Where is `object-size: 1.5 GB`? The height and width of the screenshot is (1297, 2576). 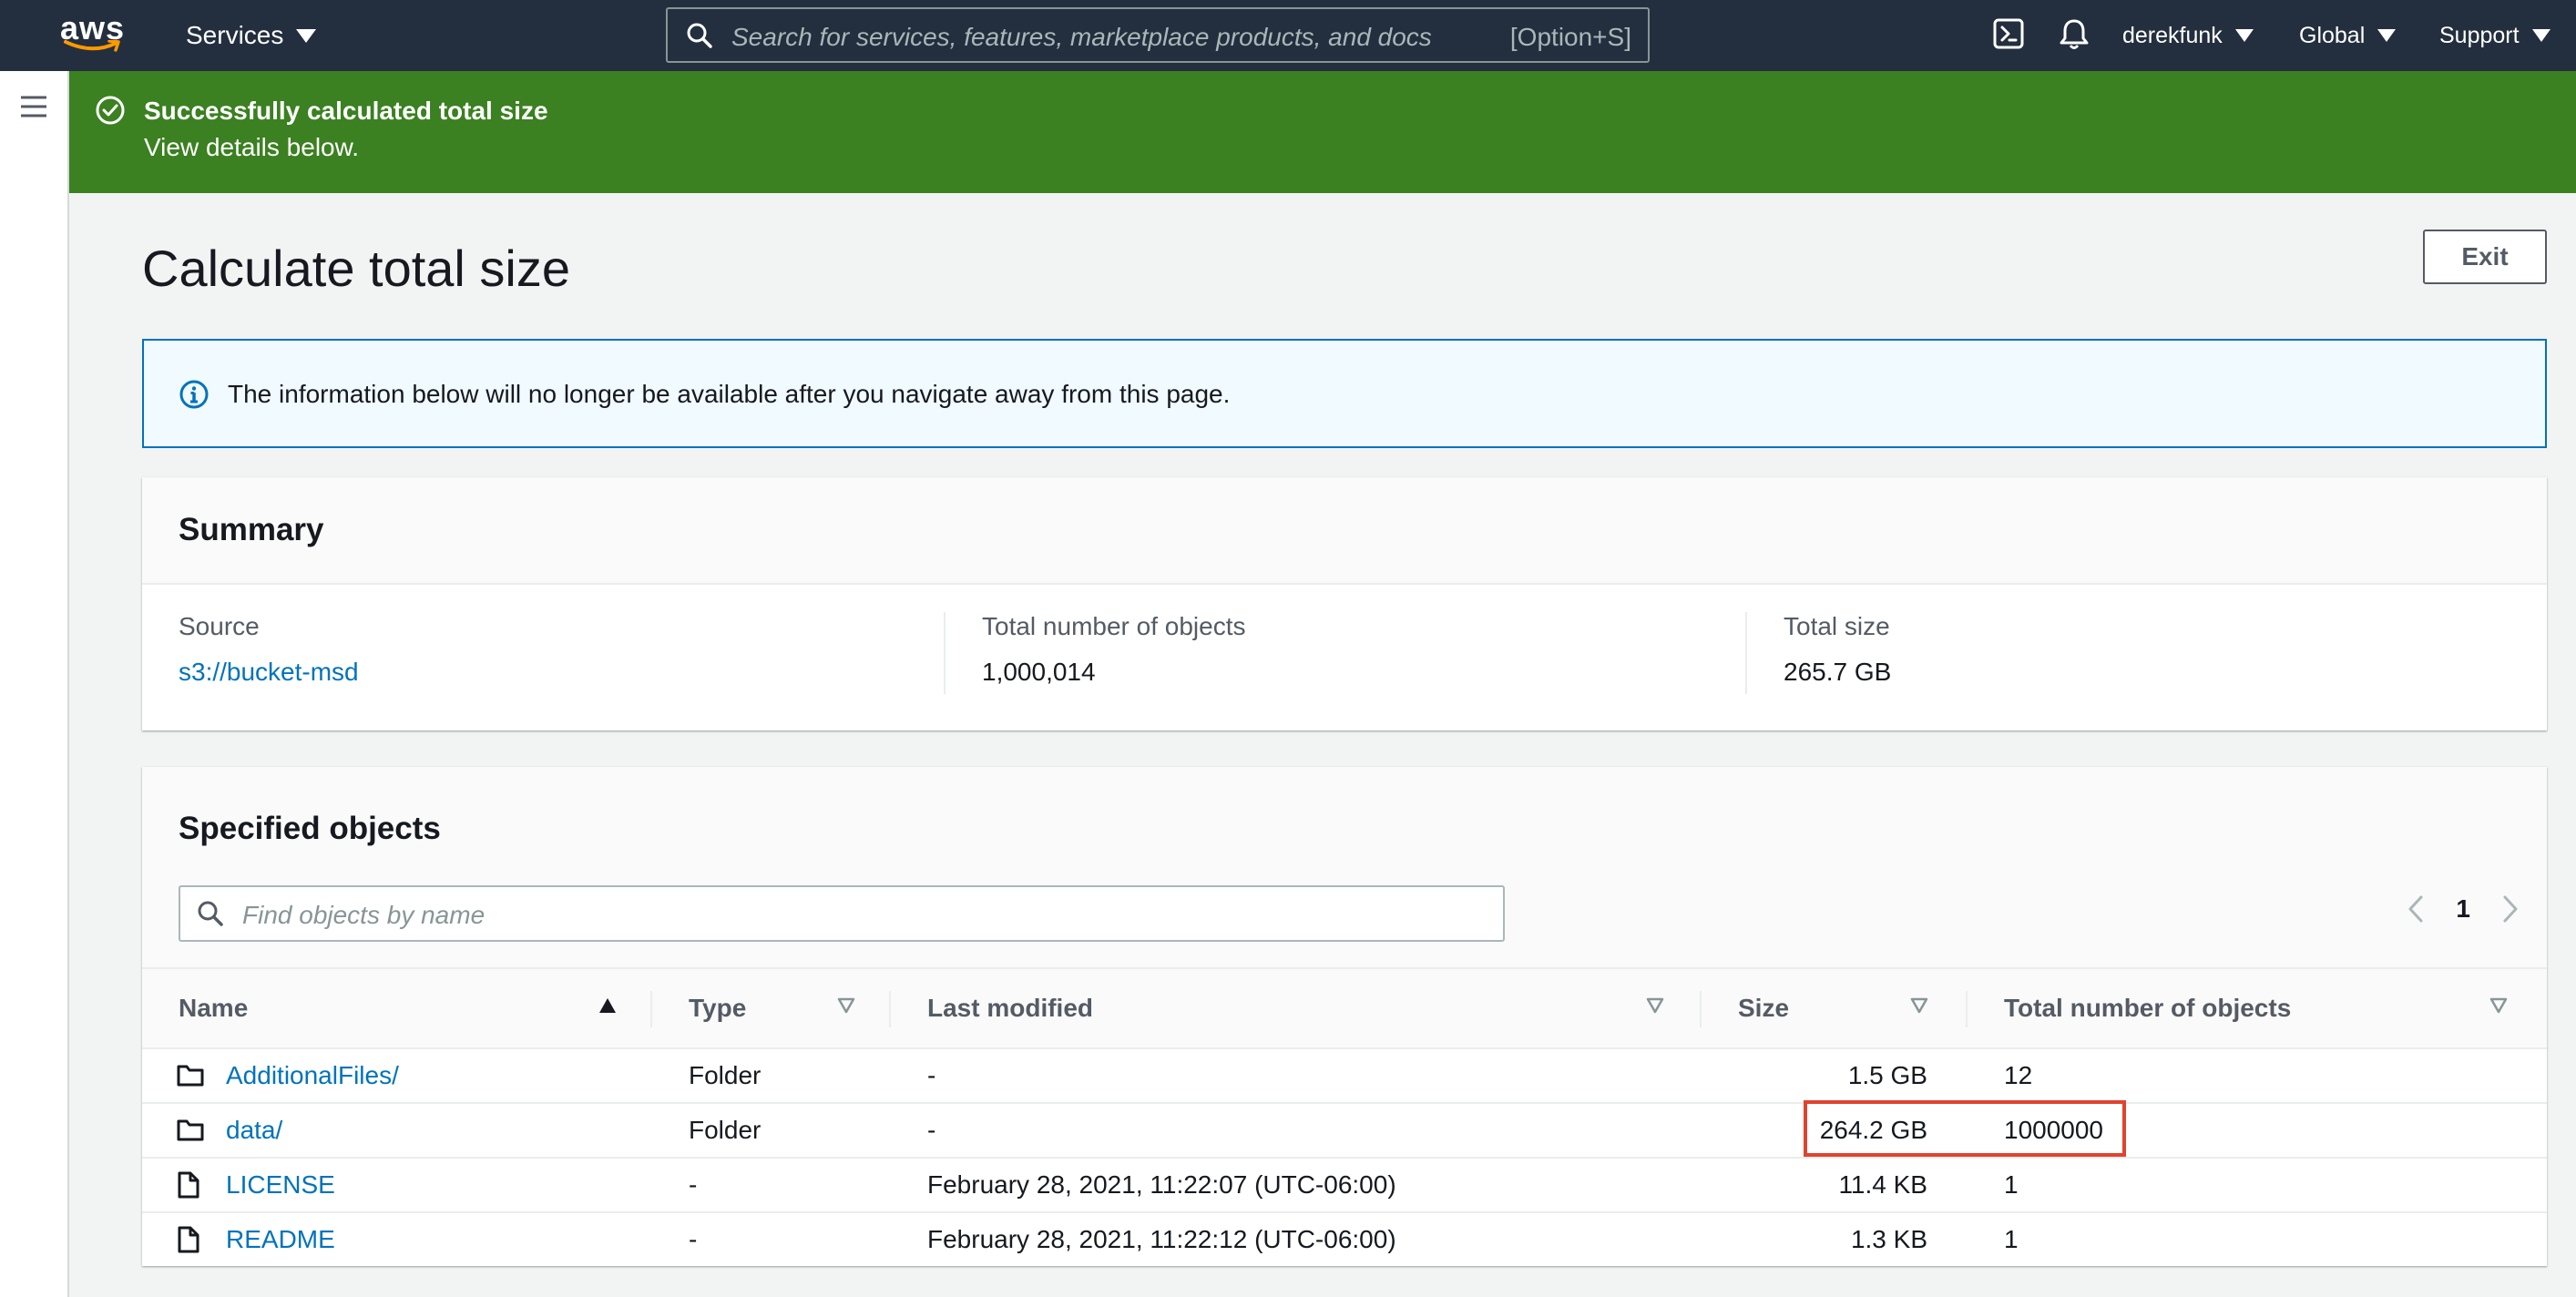
object-size: 1.5 GB is located at coordinates (1887, 1075).